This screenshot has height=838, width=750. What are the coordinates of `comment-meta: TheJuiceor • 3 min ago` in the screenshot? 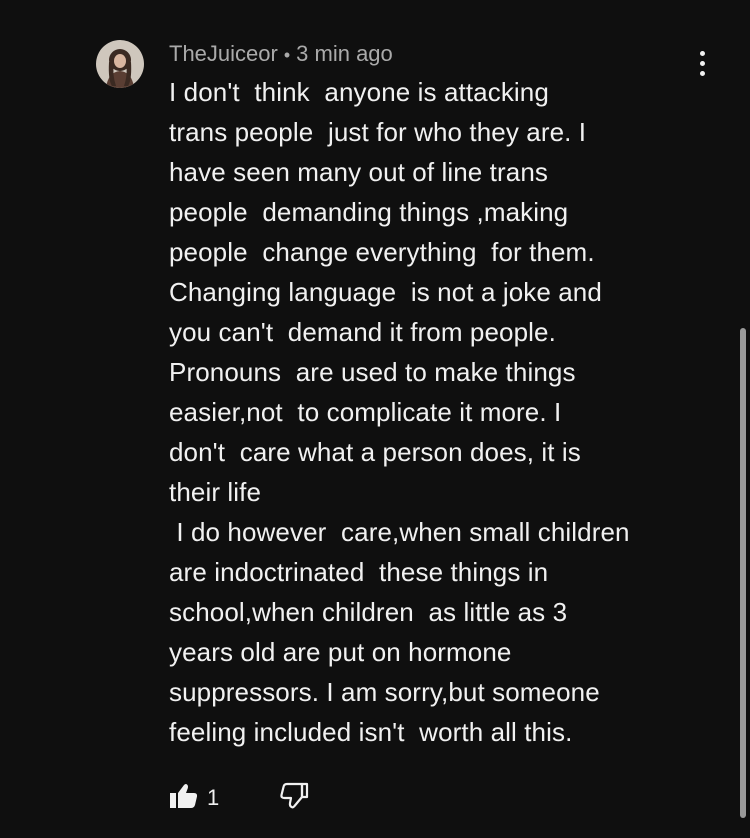 It's located at (281, 54).